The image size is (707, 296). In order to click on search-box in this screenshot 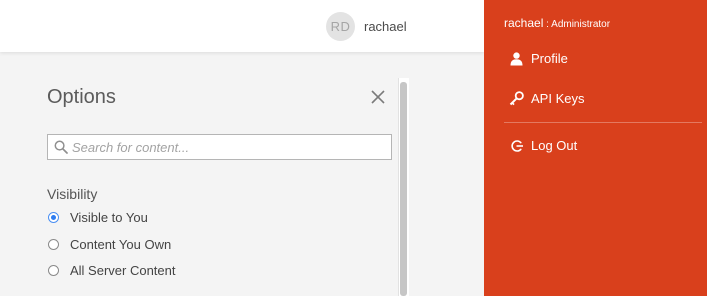, I will do `click(219, 147)`.